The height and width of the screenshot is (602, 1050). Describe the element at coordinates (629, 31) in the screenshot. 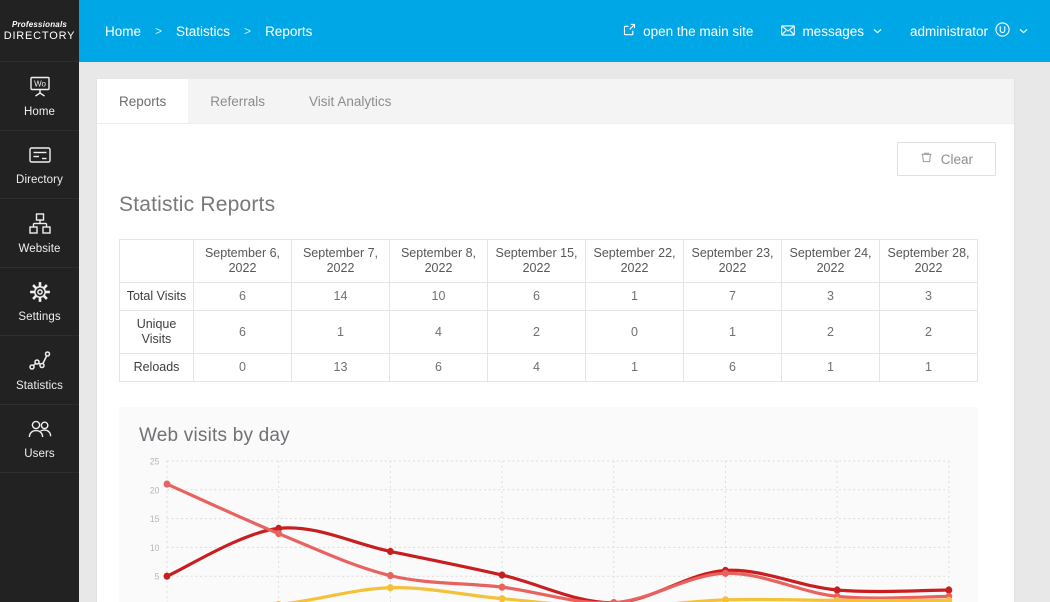

I see `external-link-icon` at that location.